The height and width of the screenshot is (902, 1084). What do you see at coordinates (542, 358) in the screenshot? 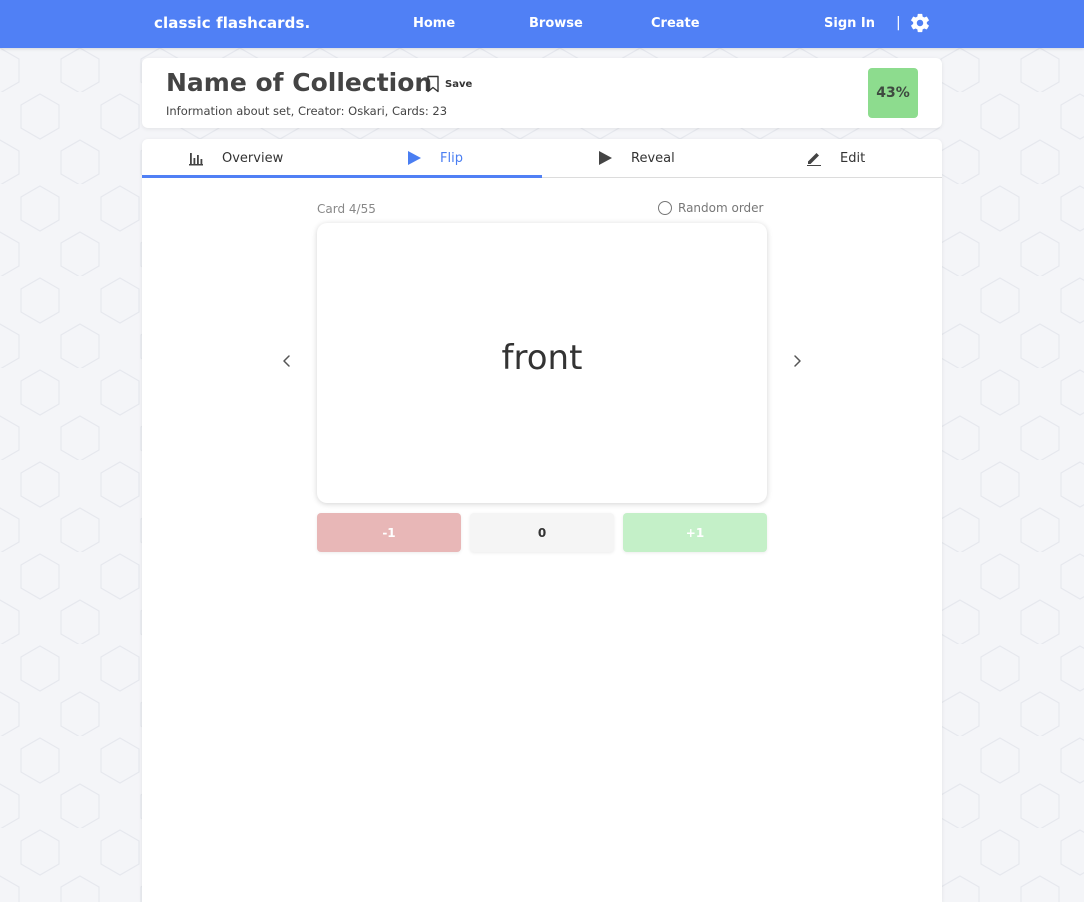
I see `flashcard-text: front` at bounding box center [542, 358].